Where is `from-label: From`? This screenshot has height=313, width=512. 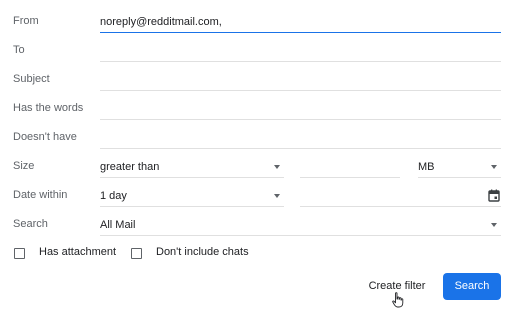
from-label: From is located at coordinates (26, 21).